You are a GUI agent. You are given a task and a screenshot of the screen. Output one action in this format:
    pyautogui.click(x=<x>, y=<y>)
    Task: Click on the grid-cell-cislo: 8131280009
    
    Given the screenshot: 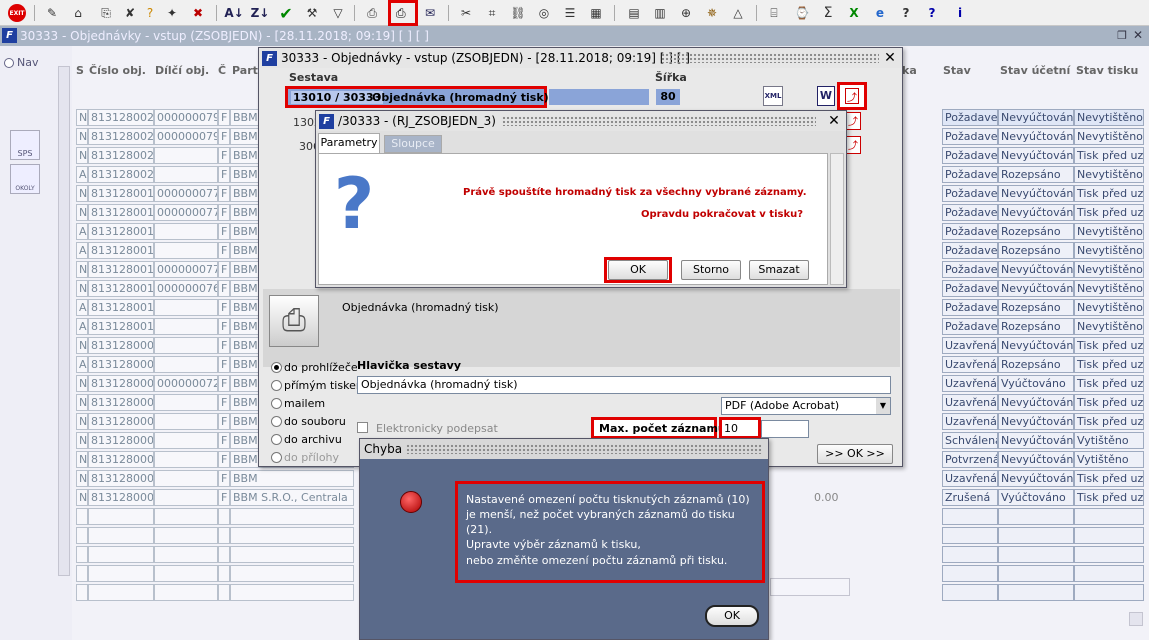 What is the action you would take?
    pyautogui.click(x=121, y=345)
    